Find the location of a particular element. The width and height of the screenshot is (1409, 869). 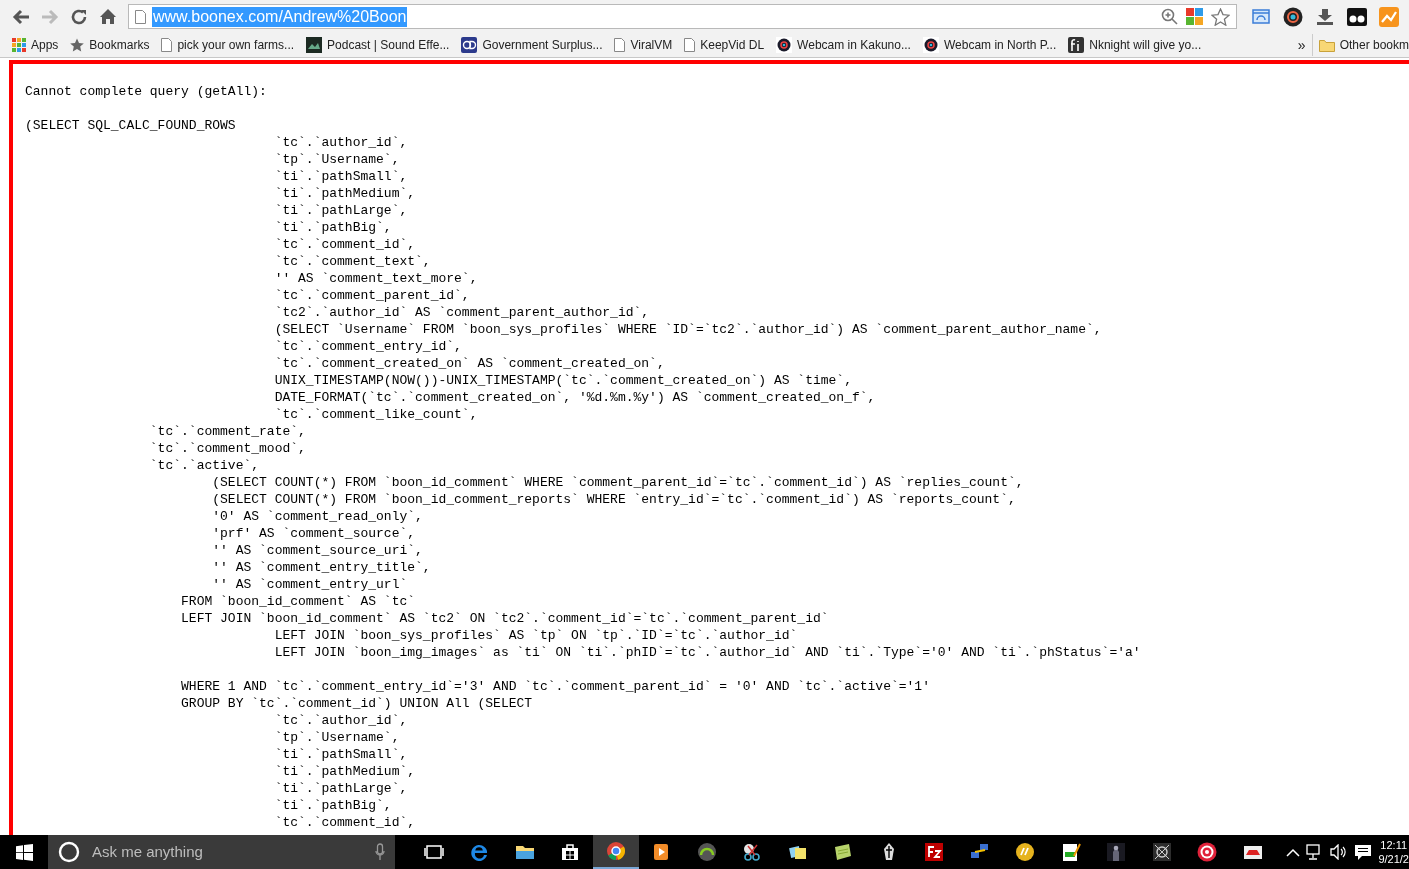

bookmark-link: ViralVM is located at coordinates (643, 45).